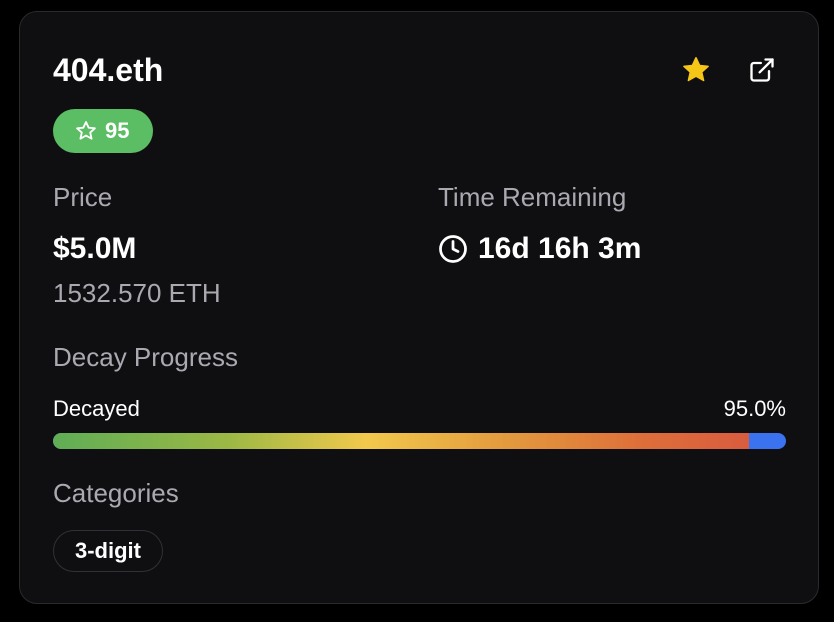  I want to click on decay-progress-fill, so click(401, 441).